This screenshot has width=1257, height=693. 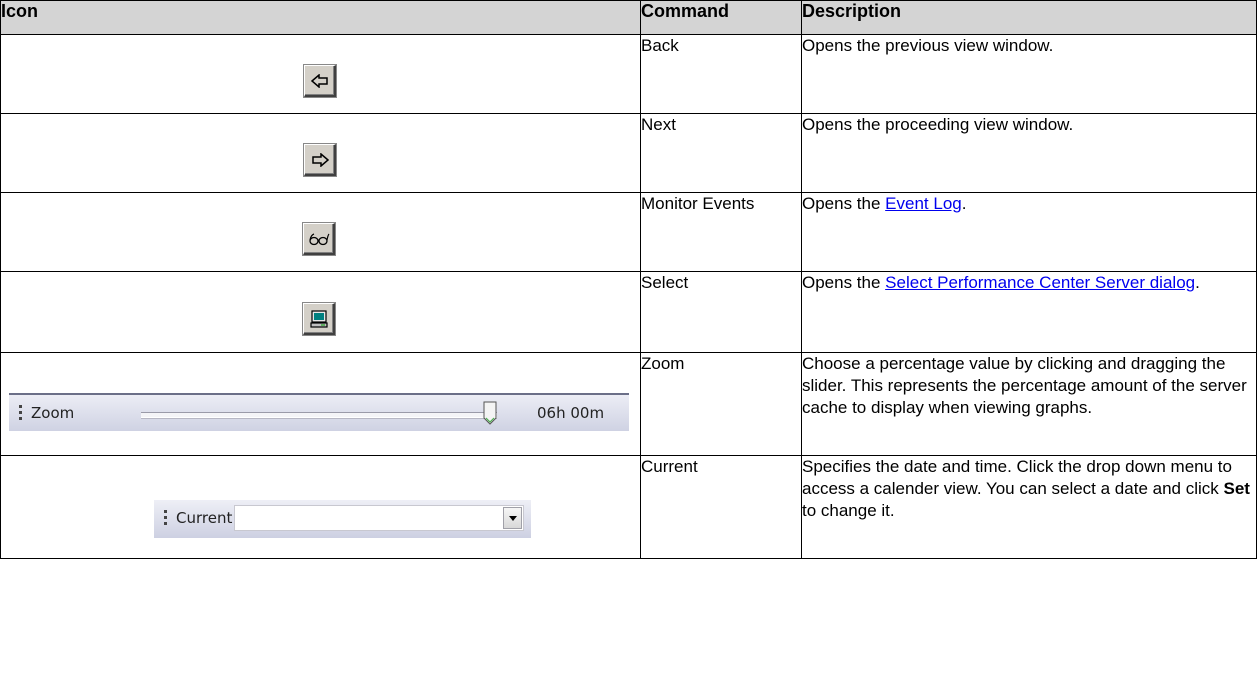 I want to click on command-name: Current, so click(x=721, y=507).